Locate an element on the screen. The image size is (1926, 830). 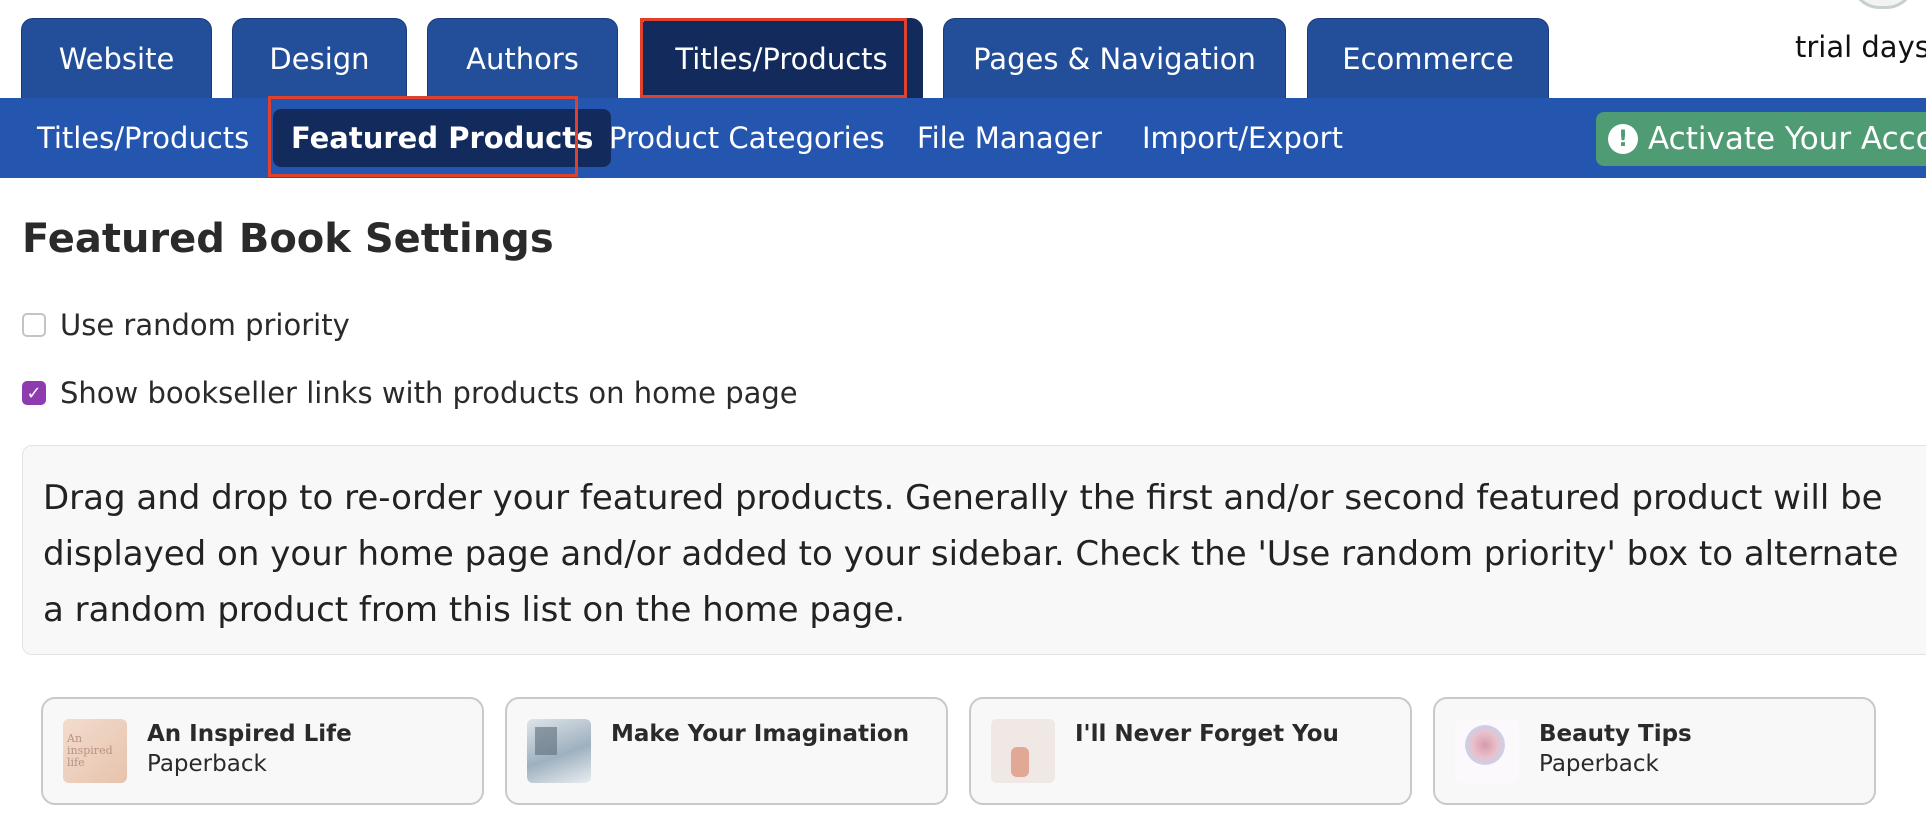
trial-days-text: trial days is located at coordinates (1860, 47).